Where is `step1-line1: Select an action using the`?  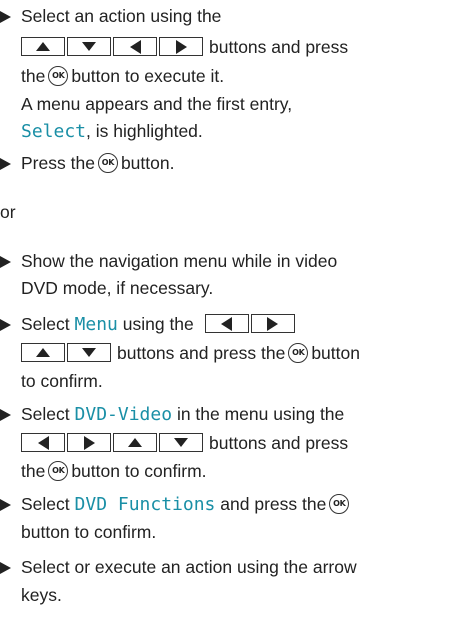
step1-line1: Select an action using the is located at coordinates (121, 16).